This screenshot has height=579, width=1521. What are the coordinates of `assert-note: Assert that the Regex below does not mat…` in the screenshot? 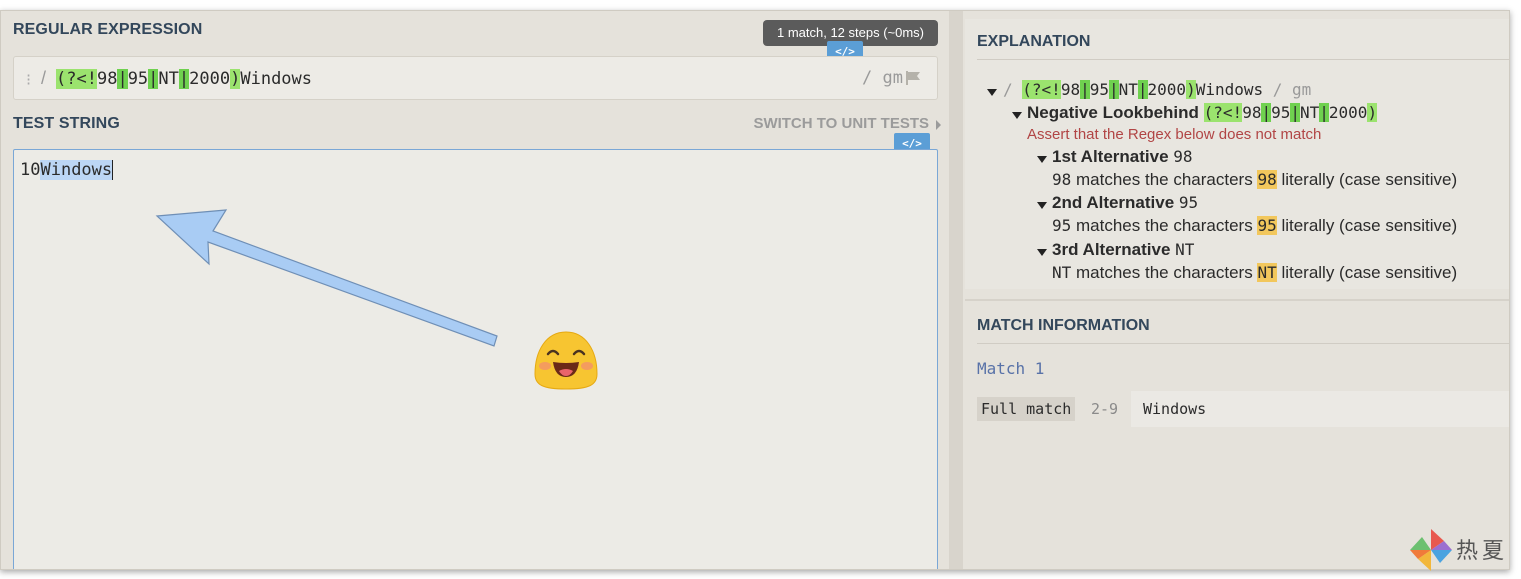 It's located at (1174, 134).